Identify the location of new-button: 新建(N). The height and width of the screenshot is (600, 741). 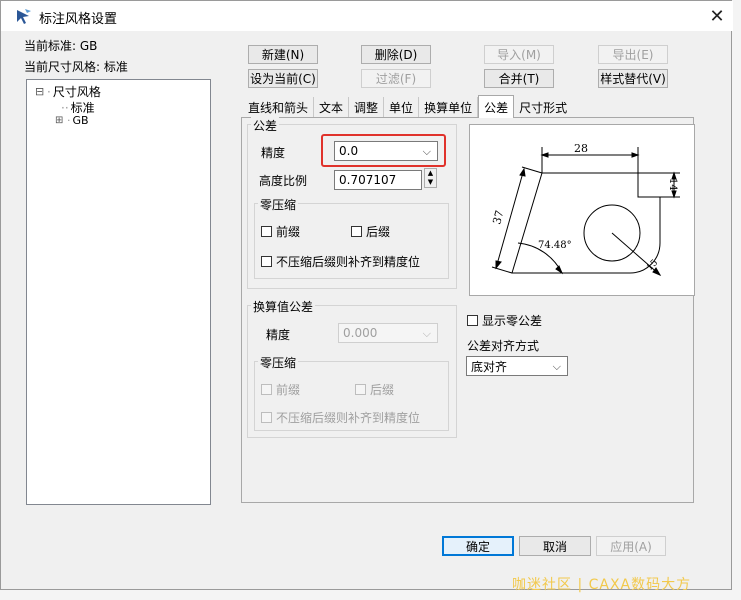
(283, 54).